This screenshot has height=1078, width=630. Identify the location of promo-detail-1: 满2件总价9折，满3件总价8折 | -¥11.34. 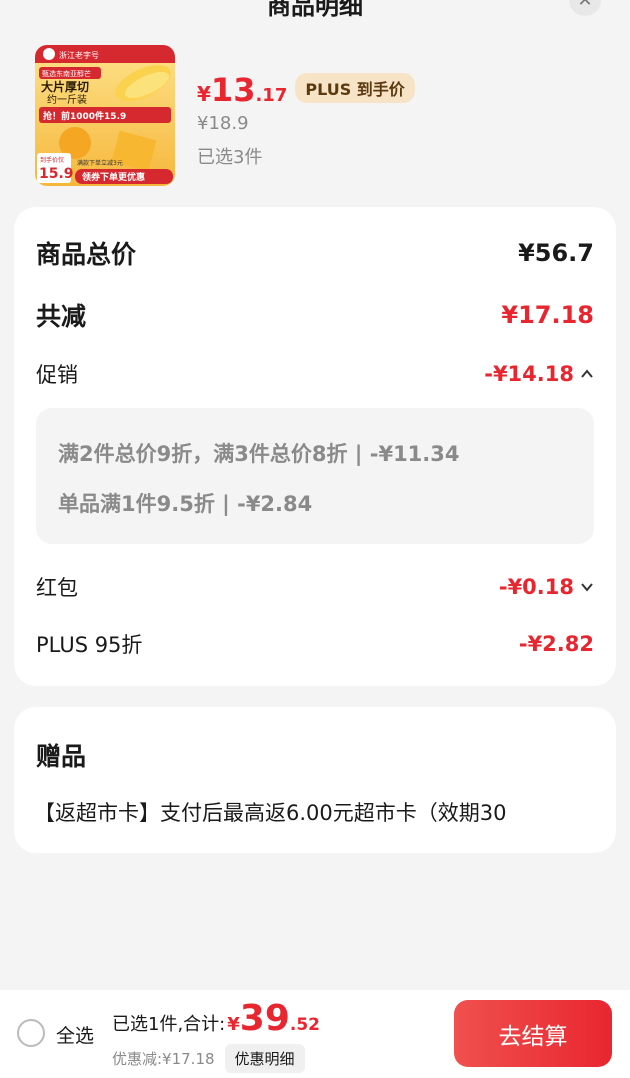
(259, 454).